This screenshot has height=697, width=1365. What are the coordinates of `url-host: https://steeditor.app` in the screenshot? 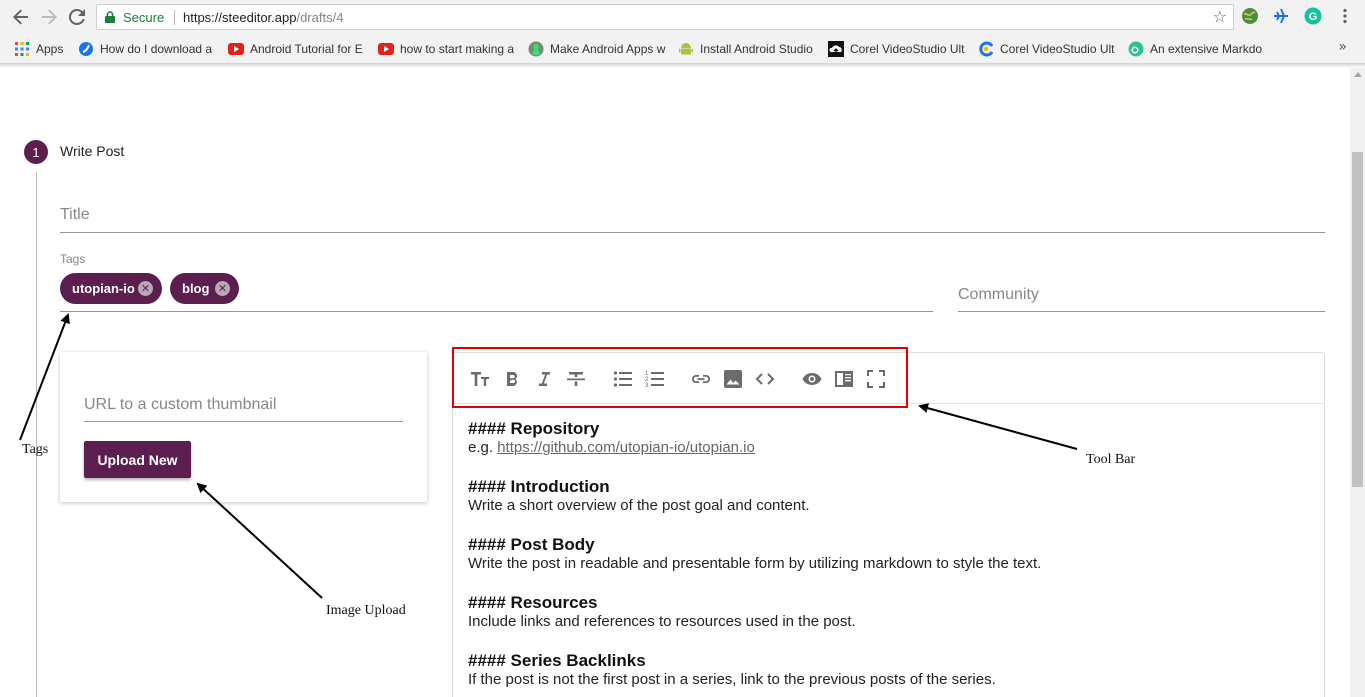 It's located at (240, 17).